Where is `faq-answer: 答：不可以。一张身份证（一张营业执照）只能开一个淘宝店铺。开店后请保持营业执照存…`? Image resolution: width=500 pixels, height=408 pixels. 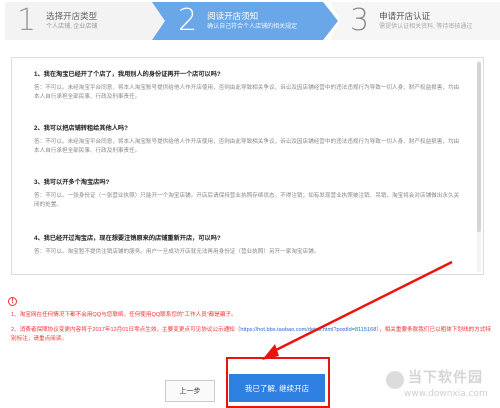 faq-answer: 答：不可以。一张身份证（一张营业执照）只能开一个淘宝店铺。开店后请保持营业执照存… is located at coordinates (247, 200).